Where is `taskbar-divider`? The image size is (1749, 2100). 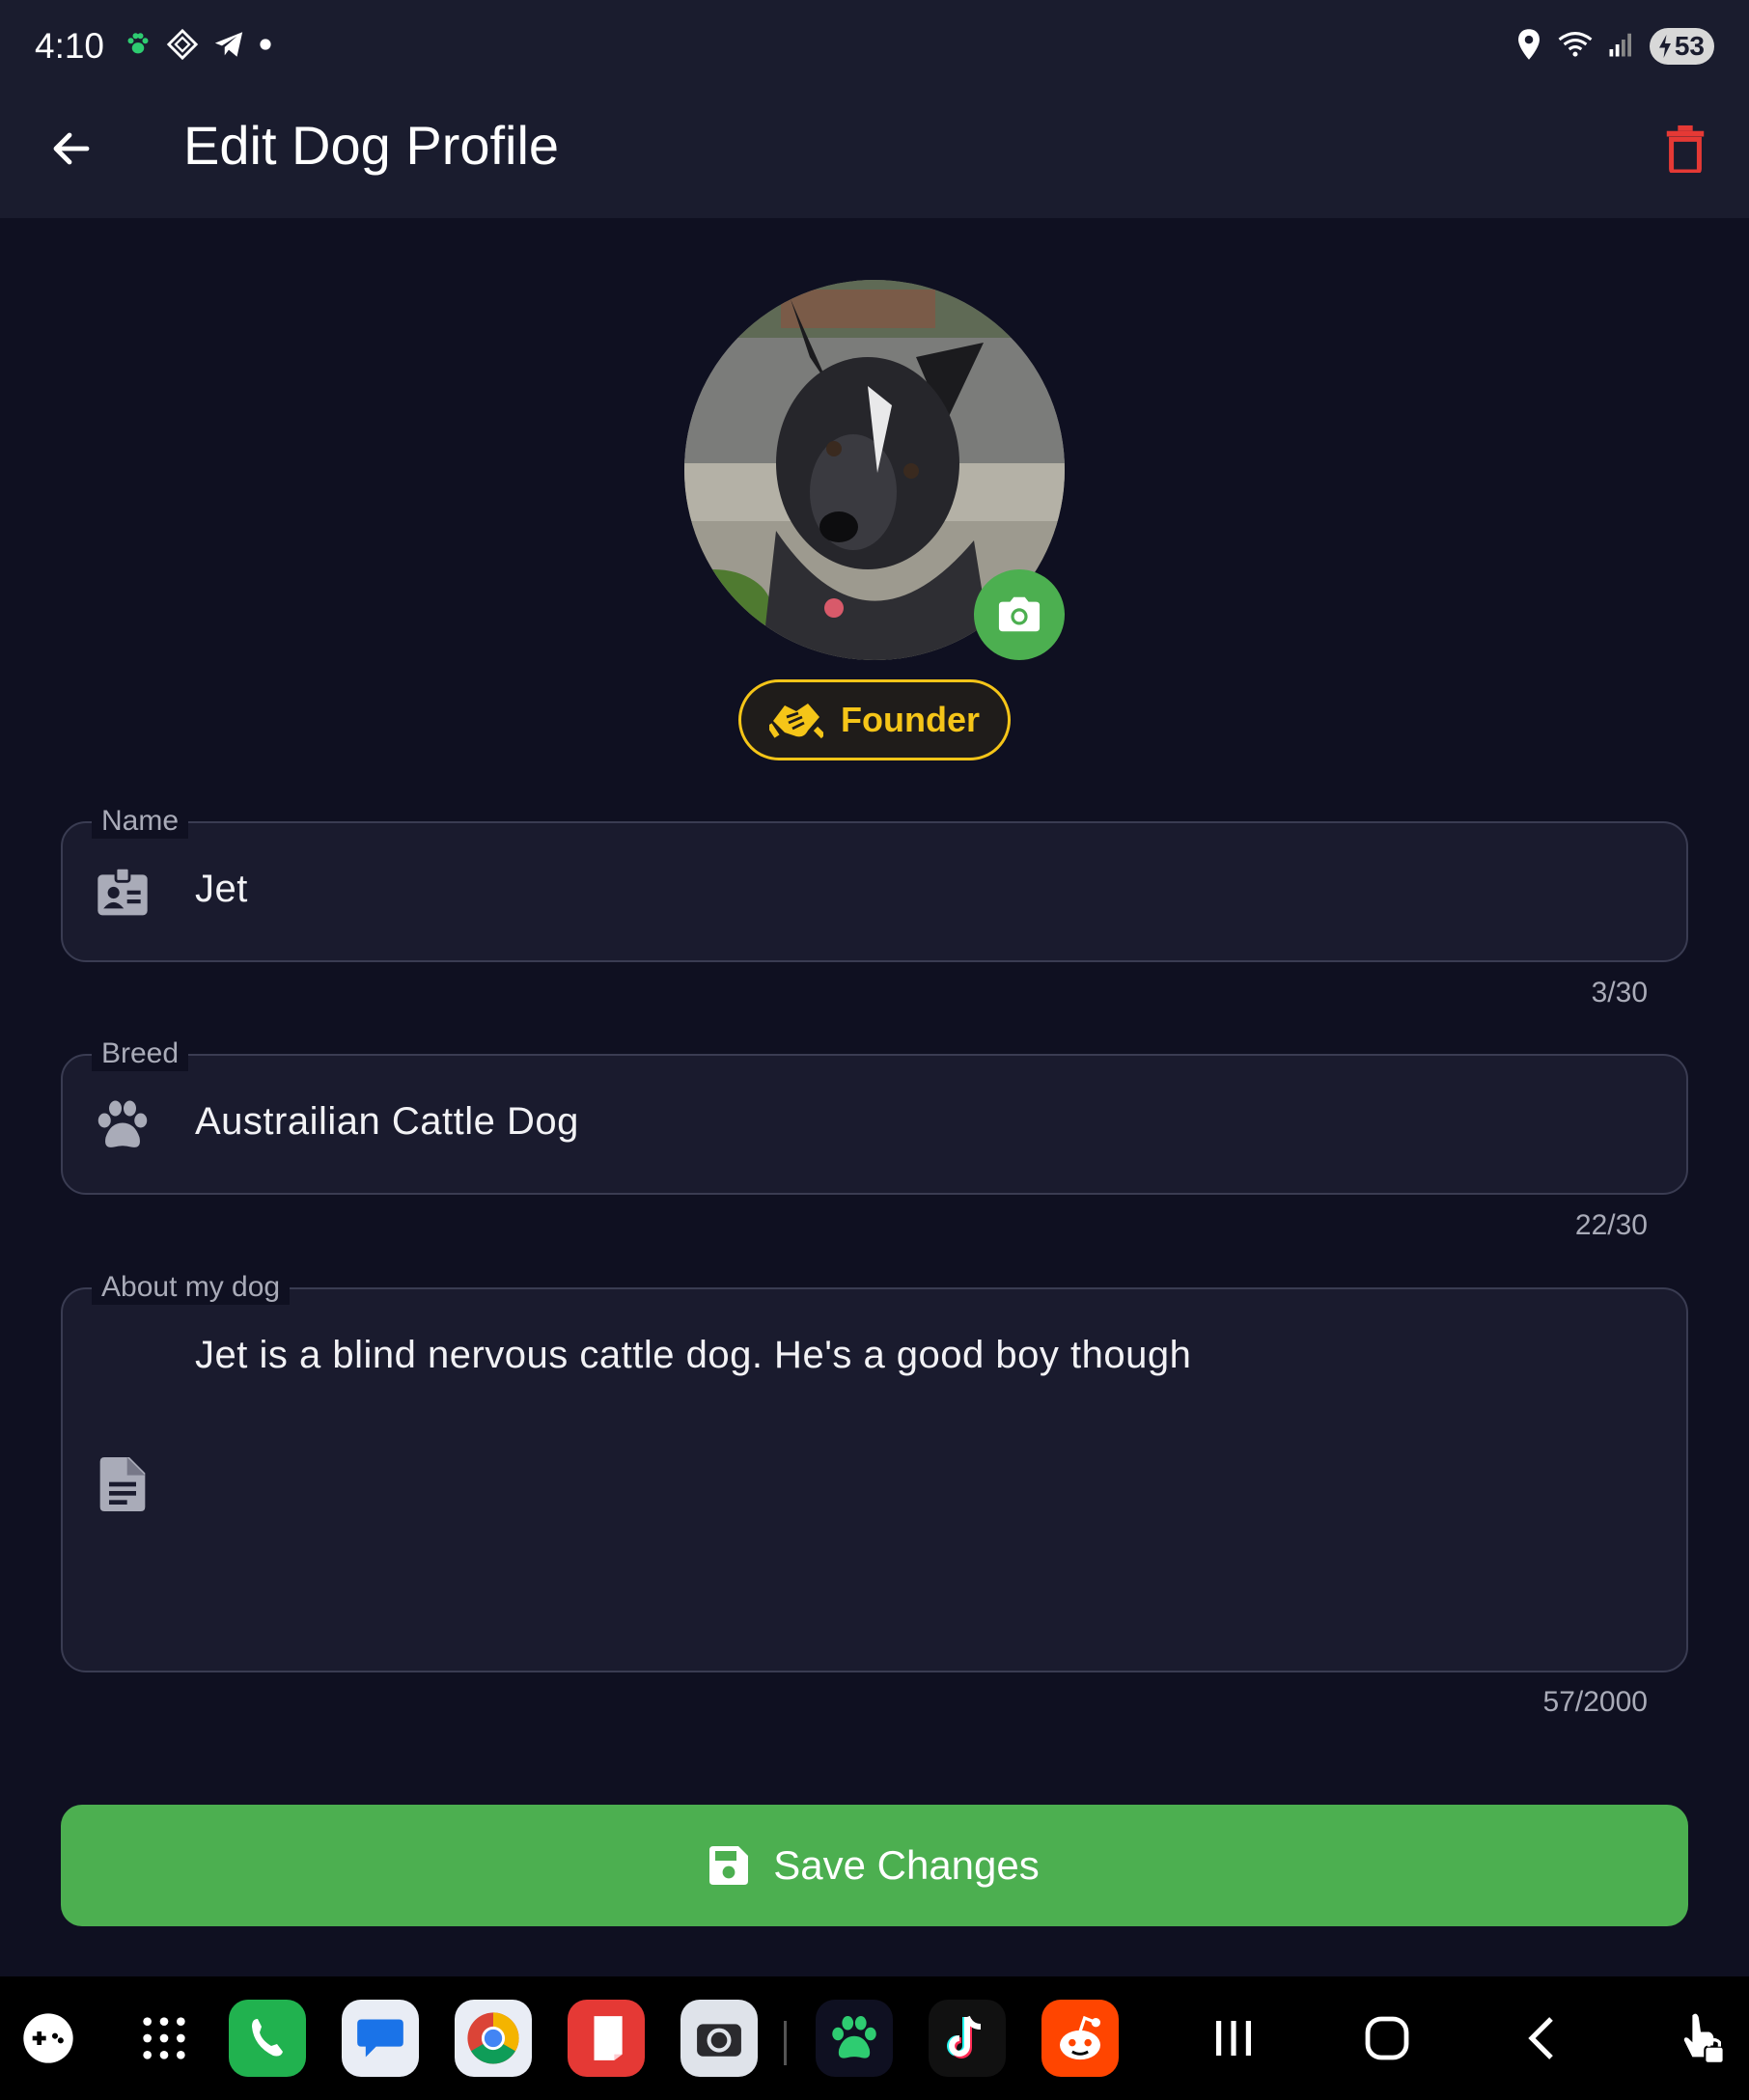
taskbar-divider is located at coordinates (785, 2043).